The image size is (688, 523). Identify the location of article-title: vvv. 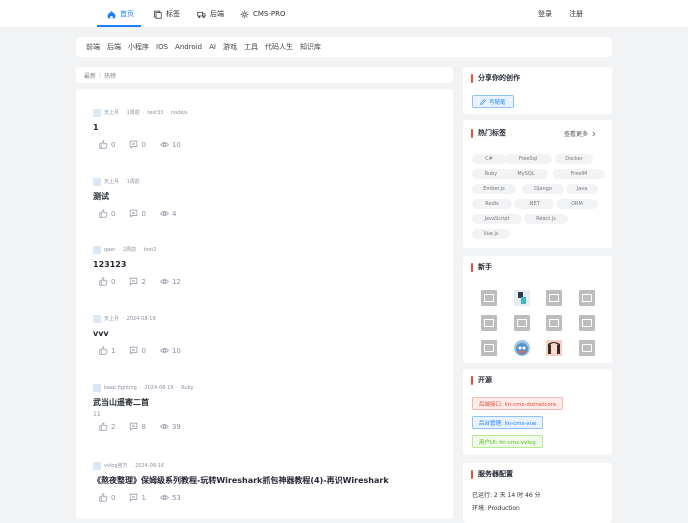
(268, 333).